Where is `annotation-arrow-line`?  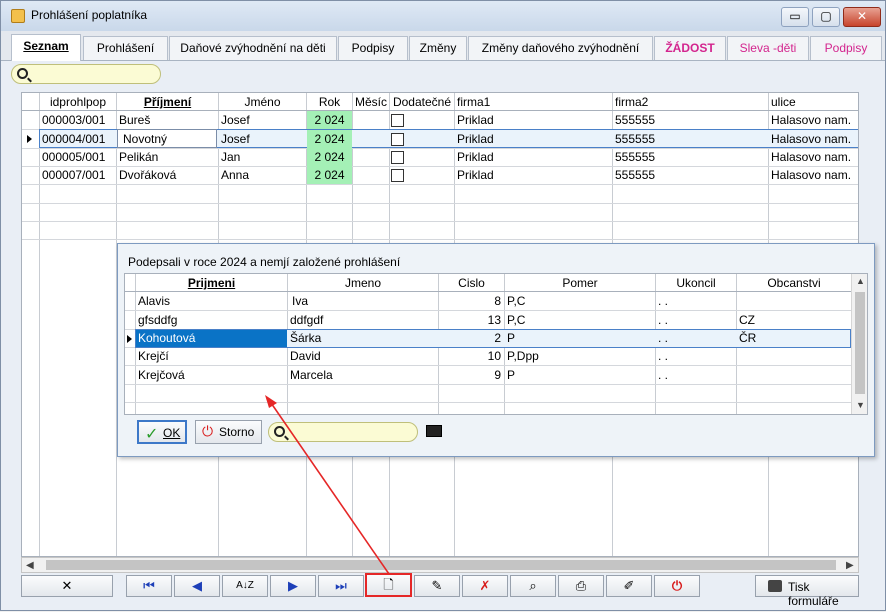
annotation-arrow-line is located at coordinates (329, 487).